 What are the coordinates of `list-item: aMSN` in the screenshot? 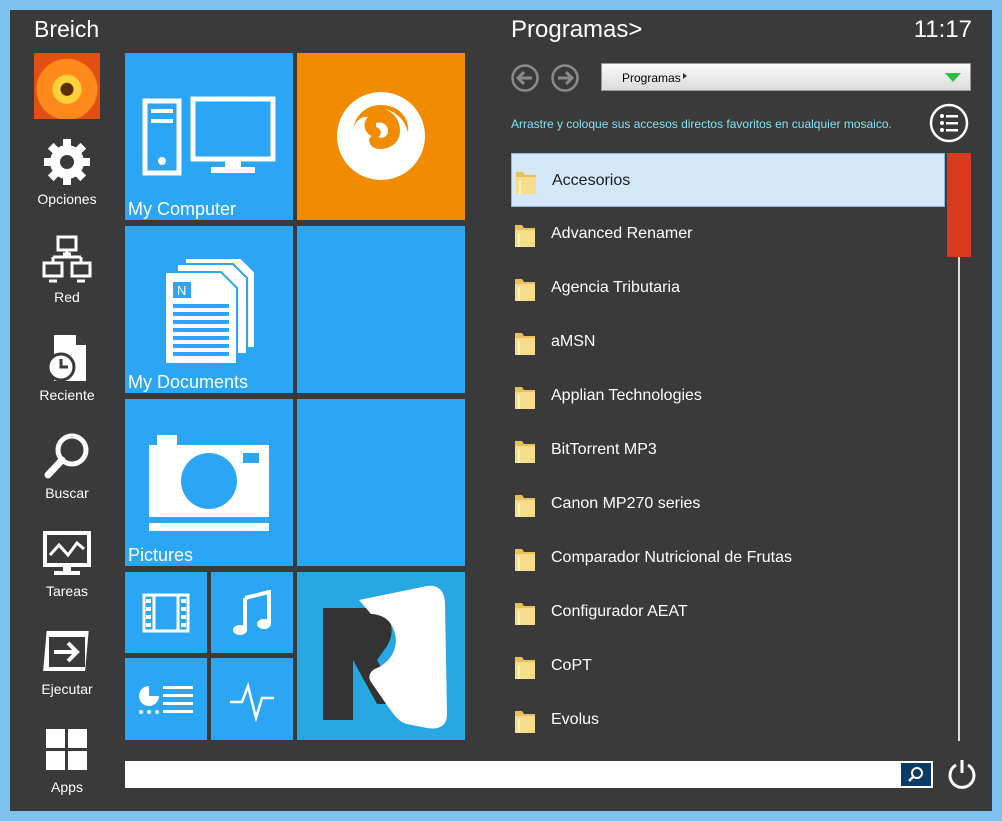 It's located at (728, 342).